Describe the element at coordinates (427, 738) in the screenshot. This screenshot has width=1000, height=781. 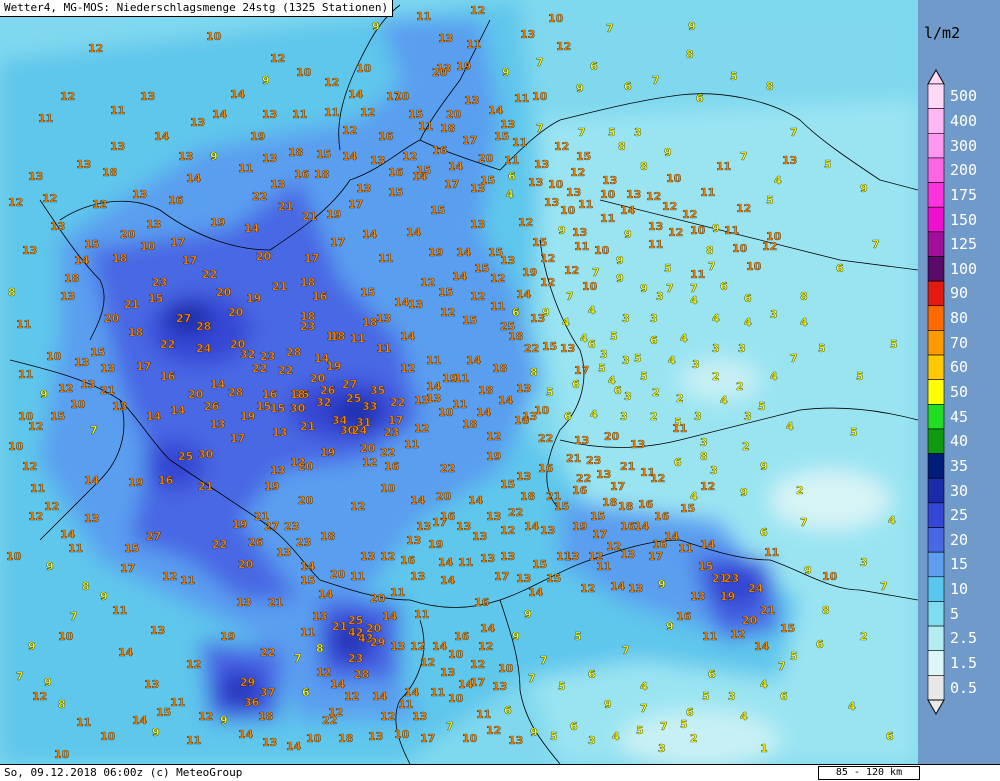
I see `station-value: 17` at that location.